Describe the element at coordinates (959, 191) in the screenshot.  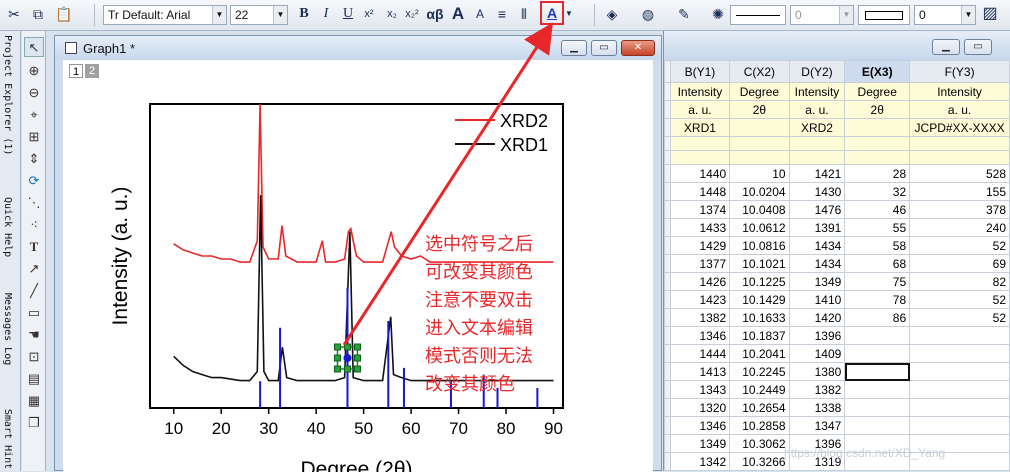
I see `data-cell: 155` at that location.